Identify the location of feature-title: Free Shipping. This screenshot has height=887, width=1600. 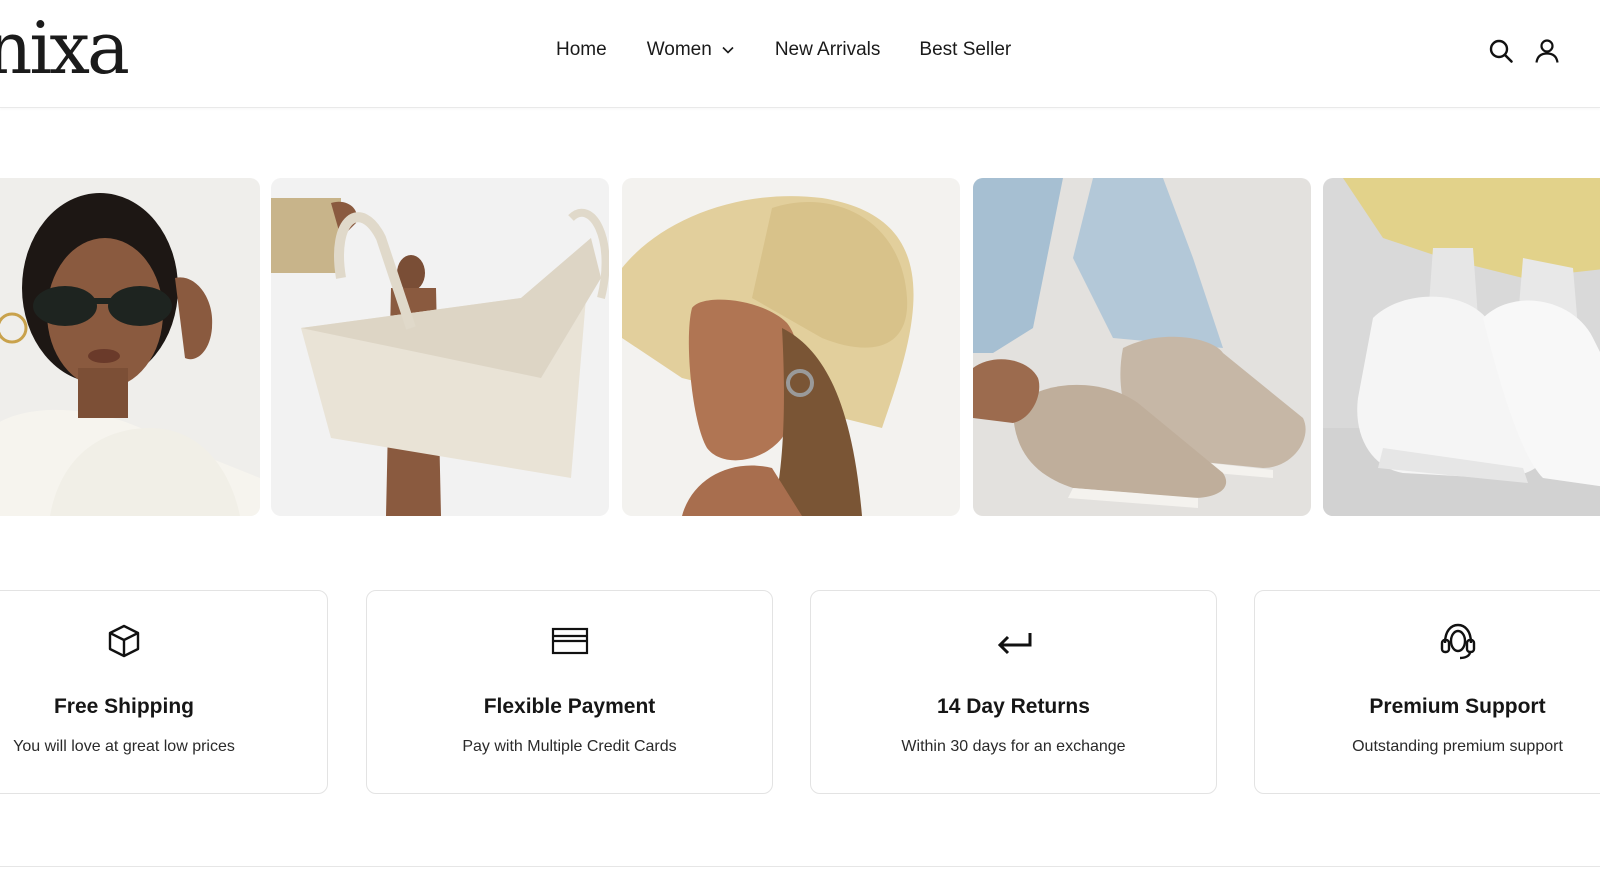
(123, 706).